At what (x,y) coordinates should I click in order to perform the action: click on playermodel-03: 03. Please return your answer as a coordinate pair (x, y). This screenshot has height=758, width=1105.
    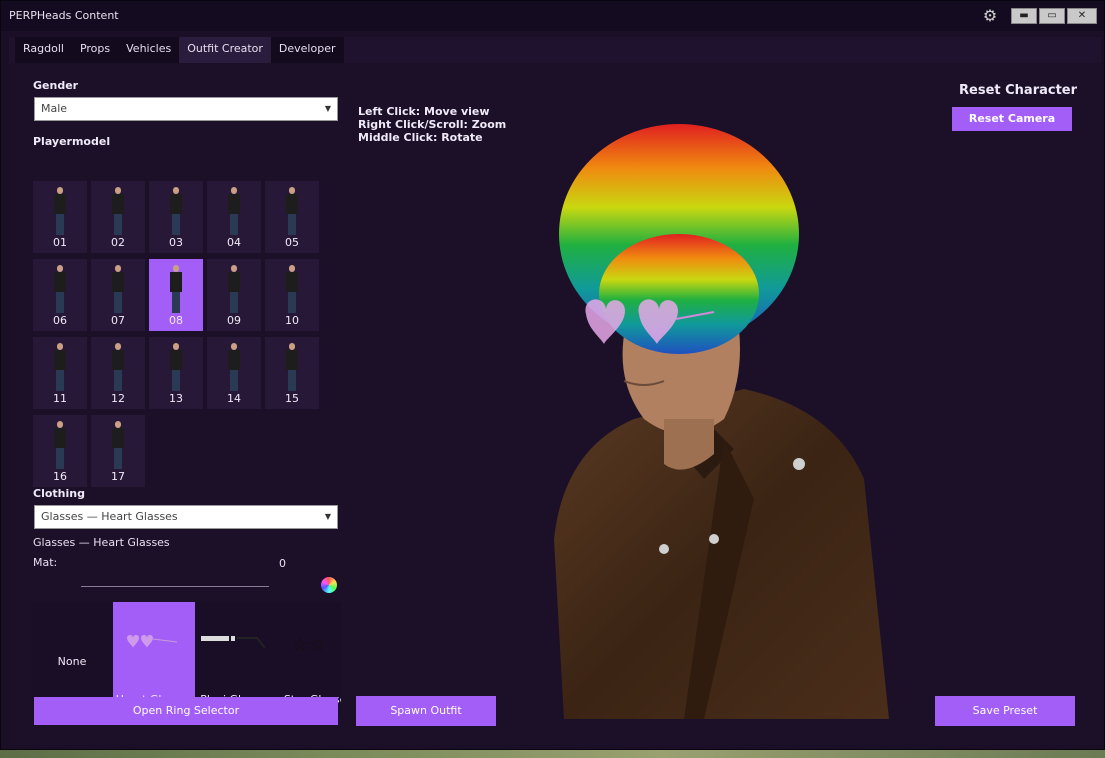
    Looking at the image, I should click on (176, 217).